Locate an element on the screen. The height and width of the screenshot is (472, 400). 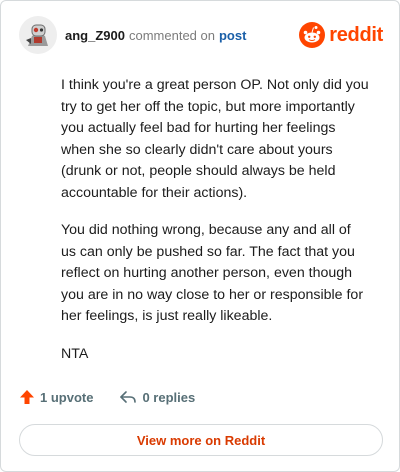
commented-on-text: commented on is located at coordinates (171, 35).